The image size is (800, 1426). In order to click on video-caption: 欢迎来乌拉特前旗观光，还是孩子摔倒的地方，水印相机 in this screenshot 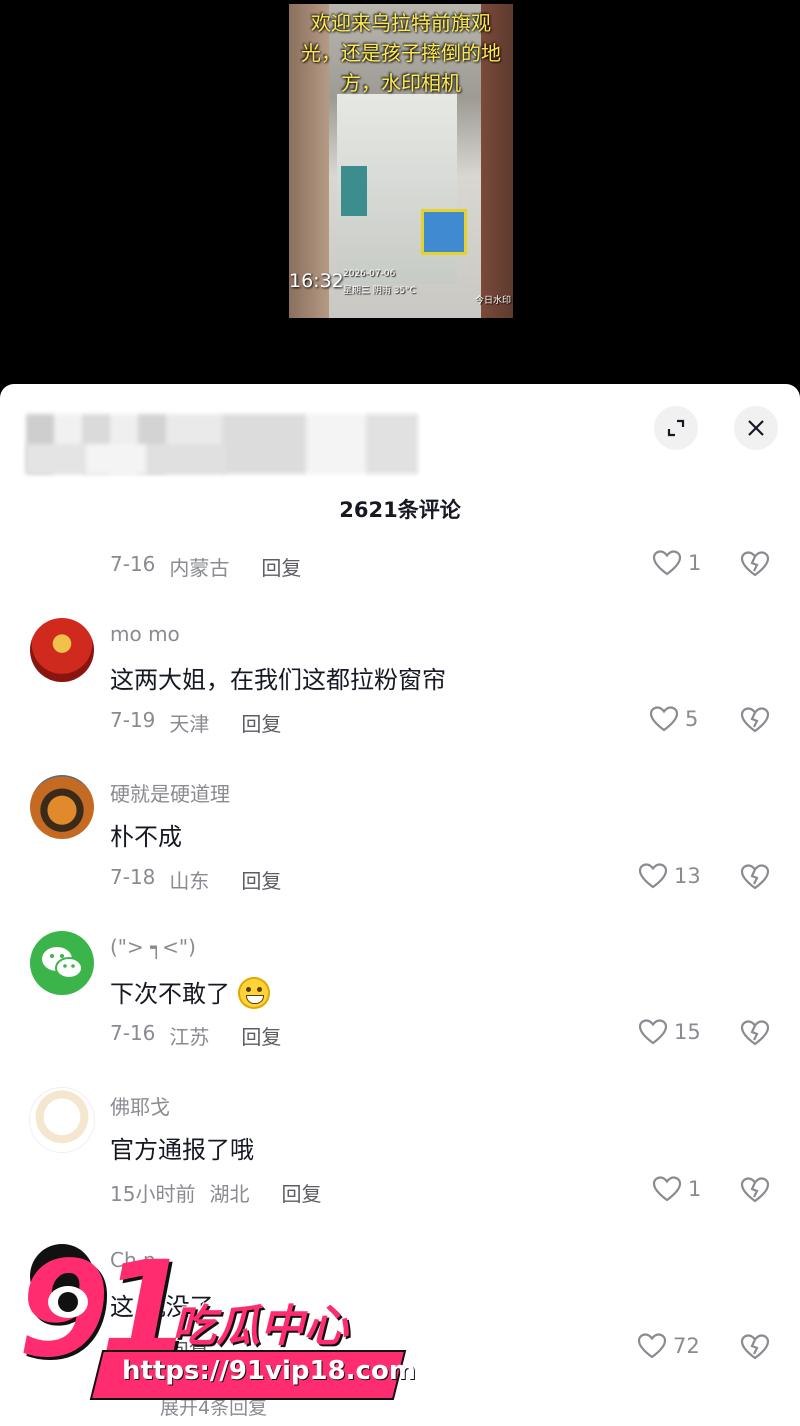, I will do `click(401, 53)`.